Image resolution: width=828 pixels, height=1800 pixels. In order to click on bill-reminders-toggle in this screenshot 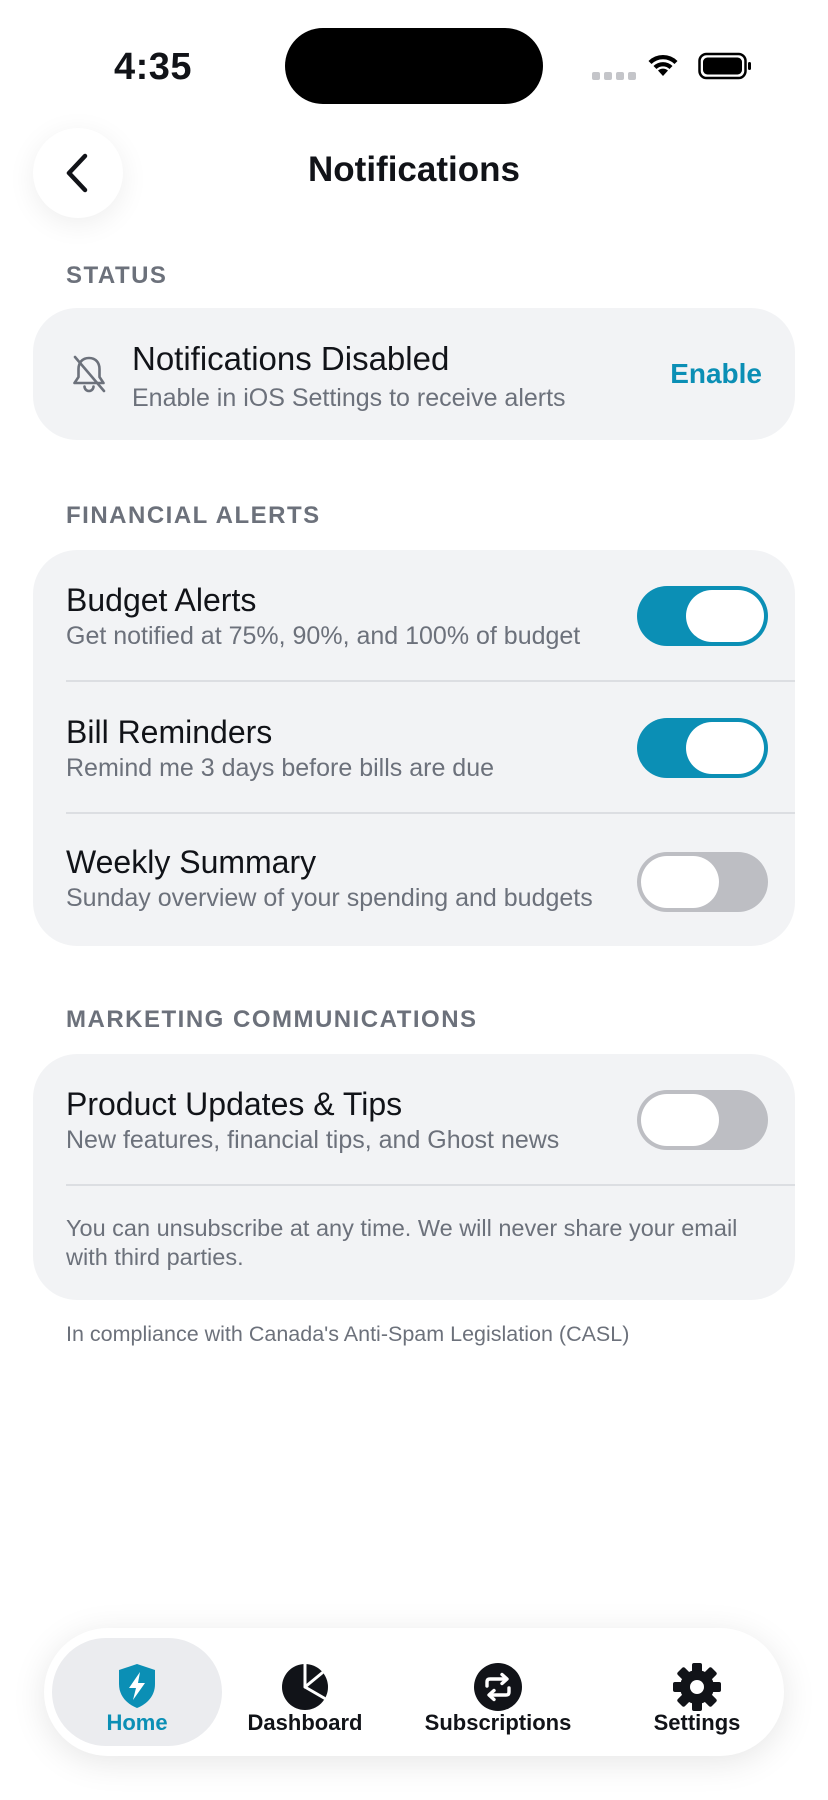, I will do `click(702, 748)`.